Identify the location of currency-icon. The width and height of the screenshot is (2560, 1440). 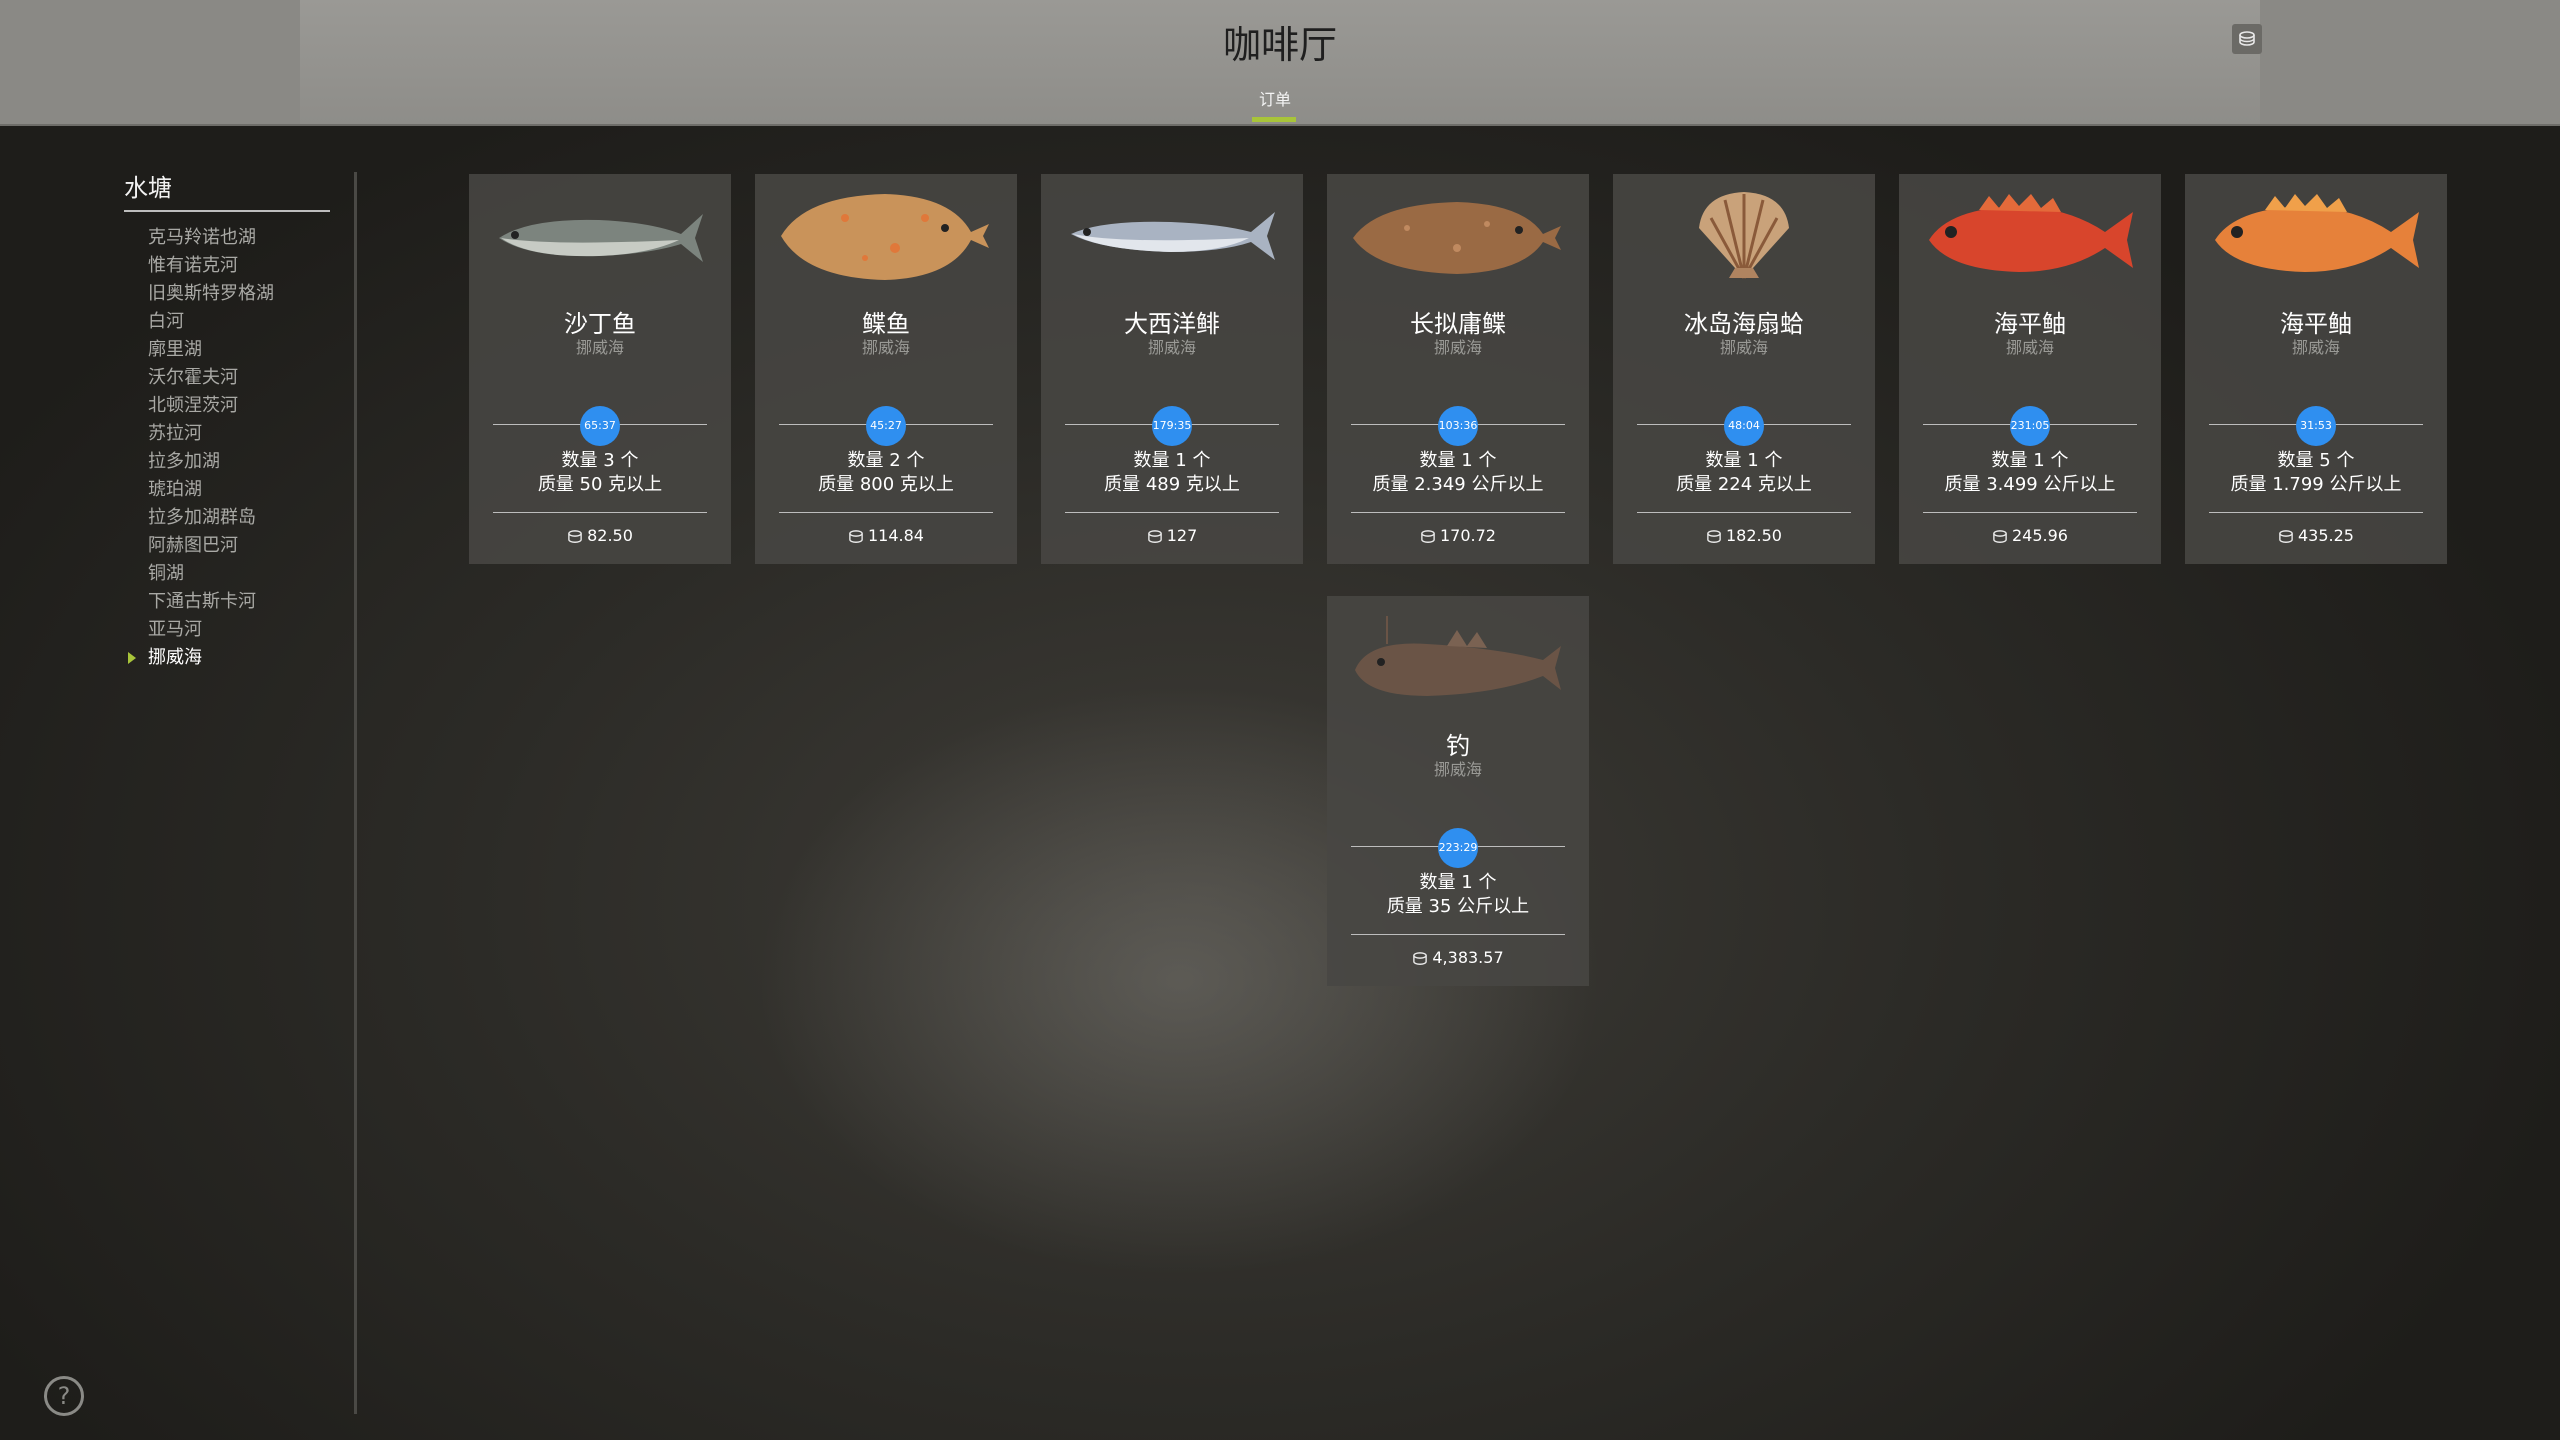
(2247, 39).